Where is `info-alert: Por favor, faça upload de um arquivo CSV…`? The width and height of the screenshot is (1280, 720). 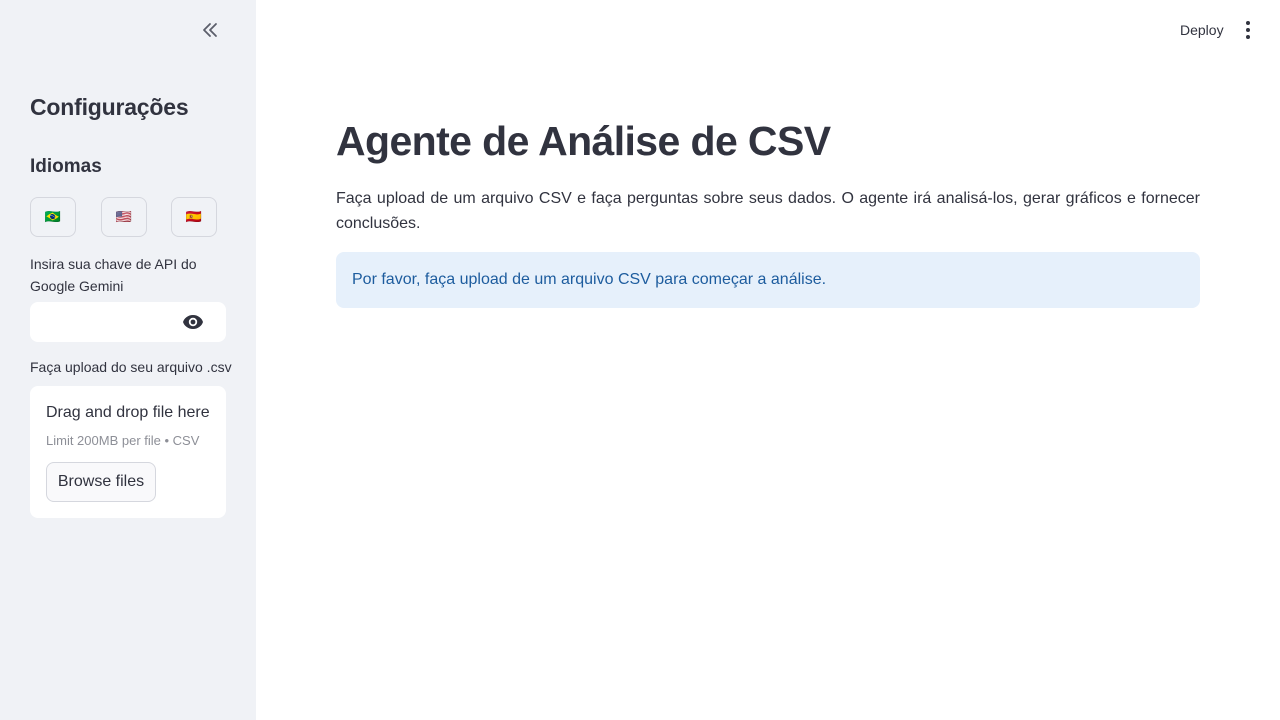 info-alert: Por favor, faça upload de um arquivo CSV… is located at coordinates (768, 280).